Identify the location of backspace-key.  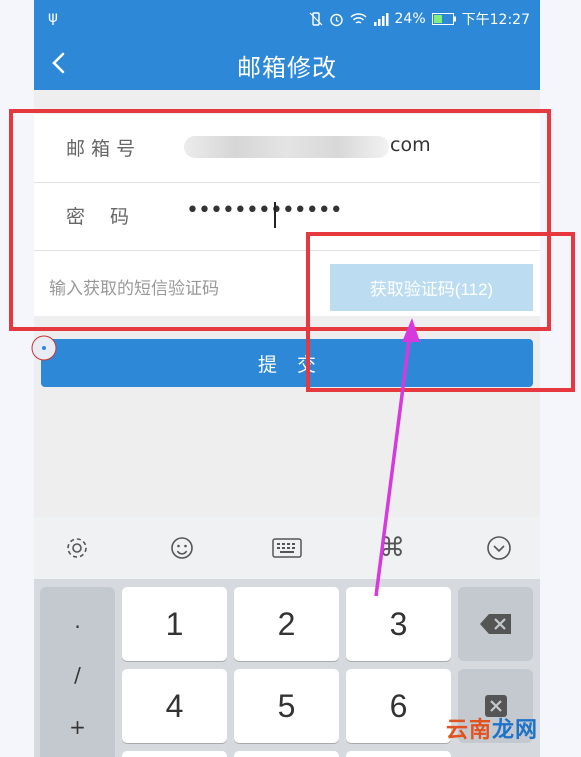
(495, 624).